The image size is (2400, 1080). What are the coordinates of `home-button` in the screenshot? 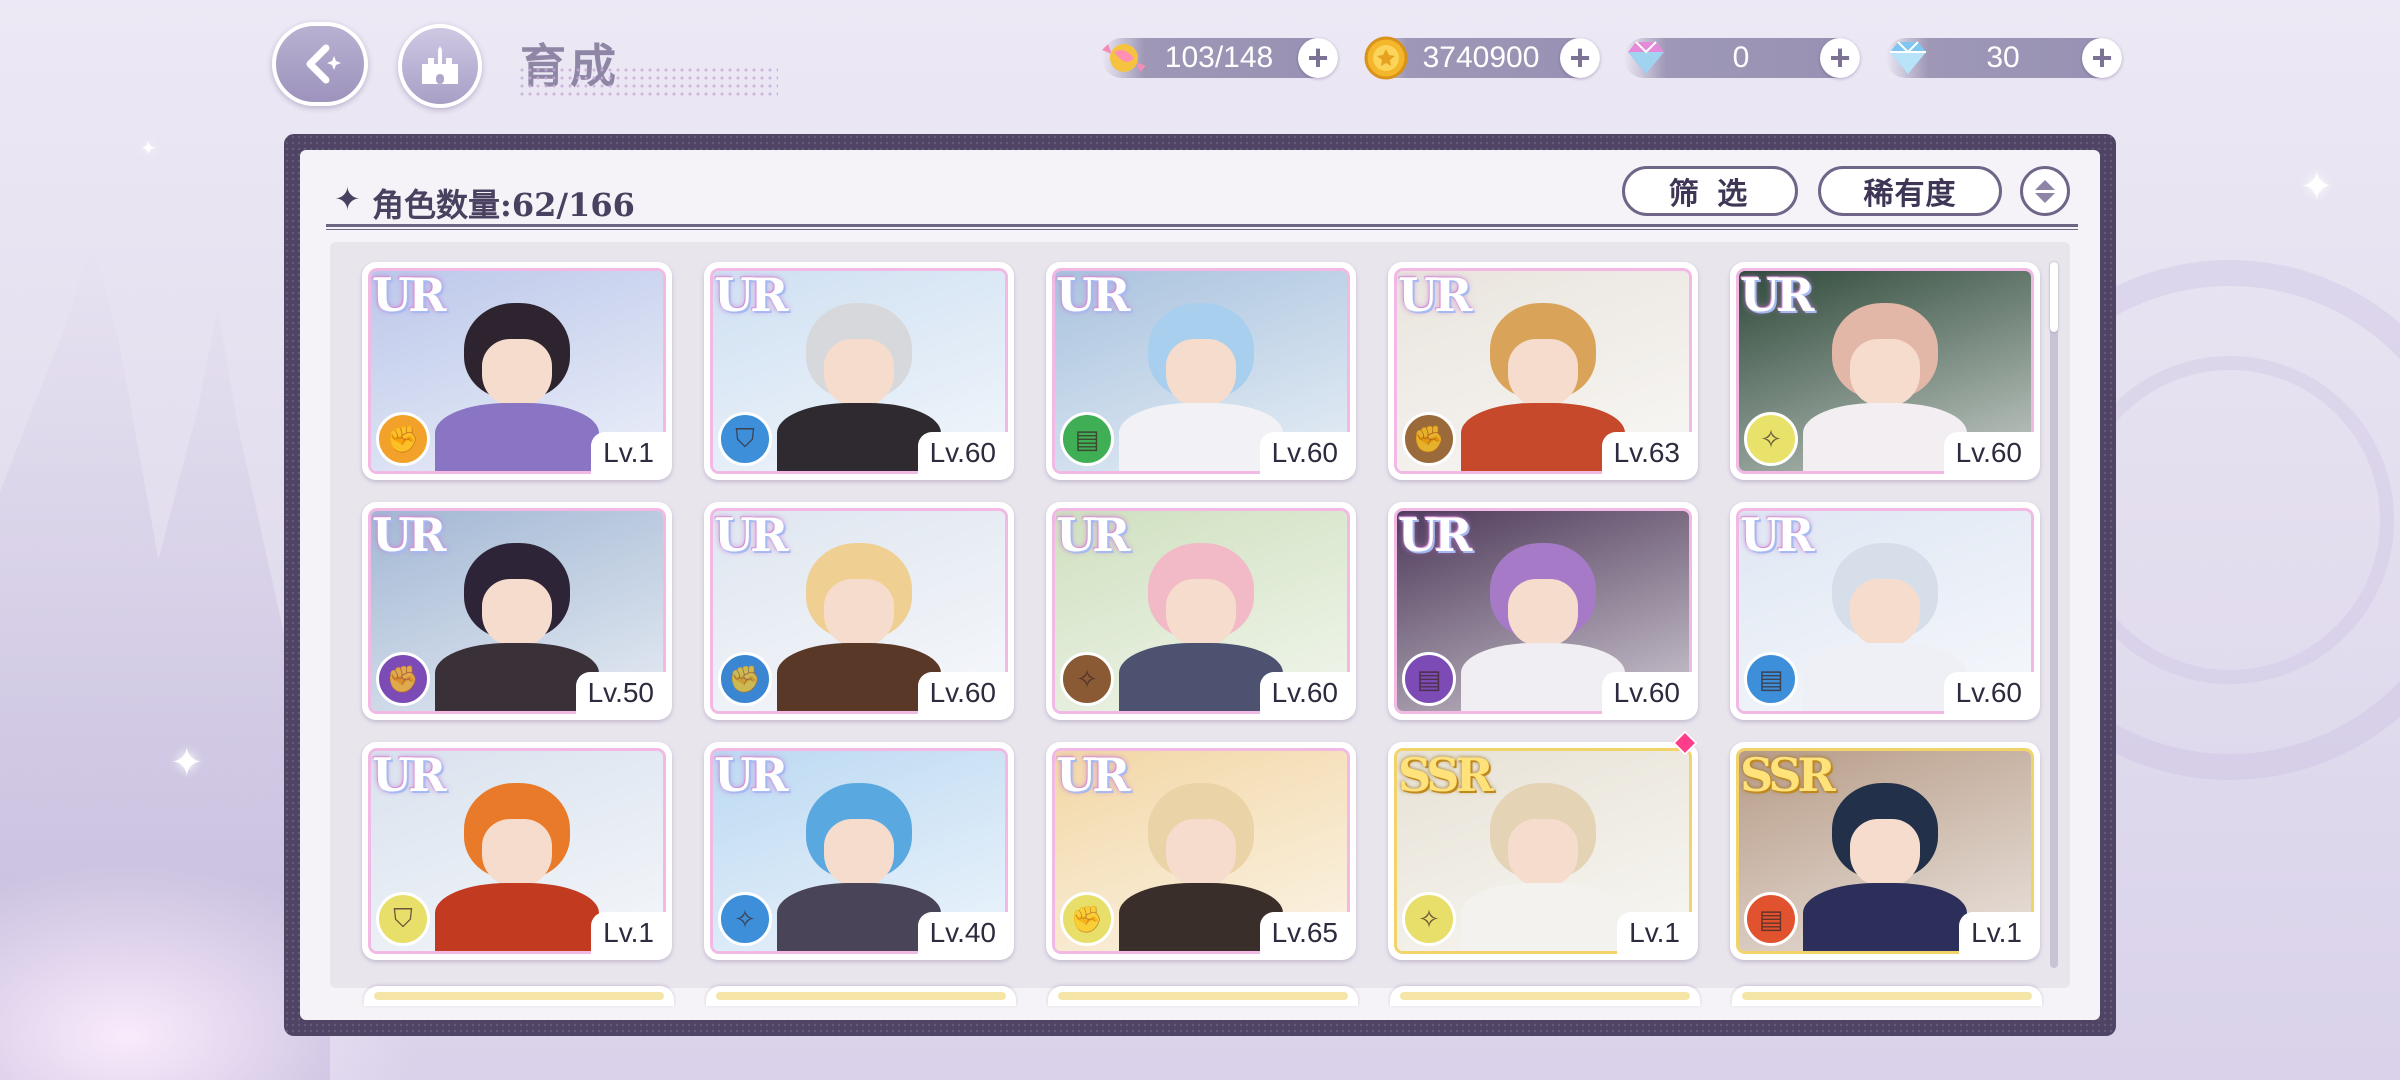 It's located at (440, 66).